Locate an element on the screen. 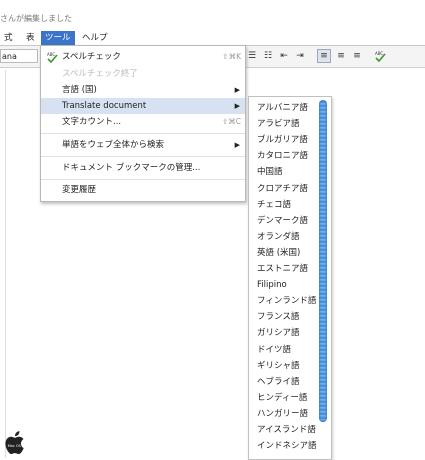  language-item: ヘブライ語 is located at coordinates (278, 382).